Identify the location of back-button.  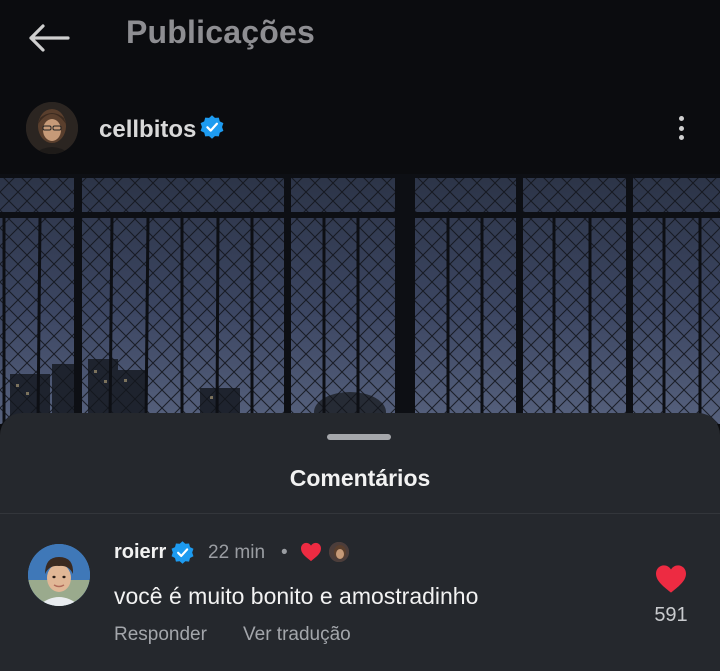
(48, 38).